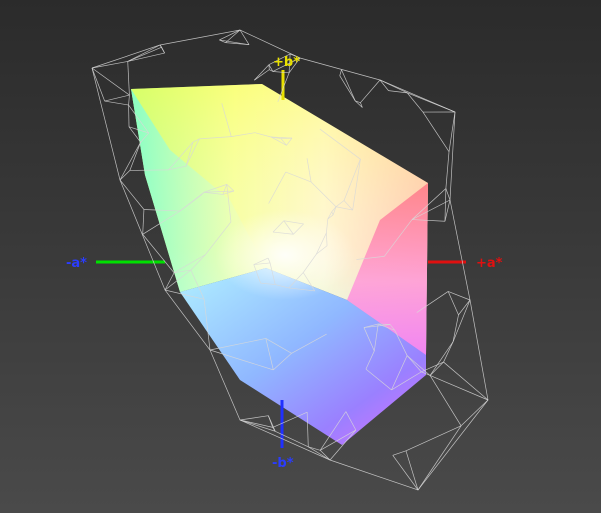  What do you see at coordinates (76, 263) in the screenshot?
I see `axis-label-neg-a: -a*` at bounding box center [76, 263].